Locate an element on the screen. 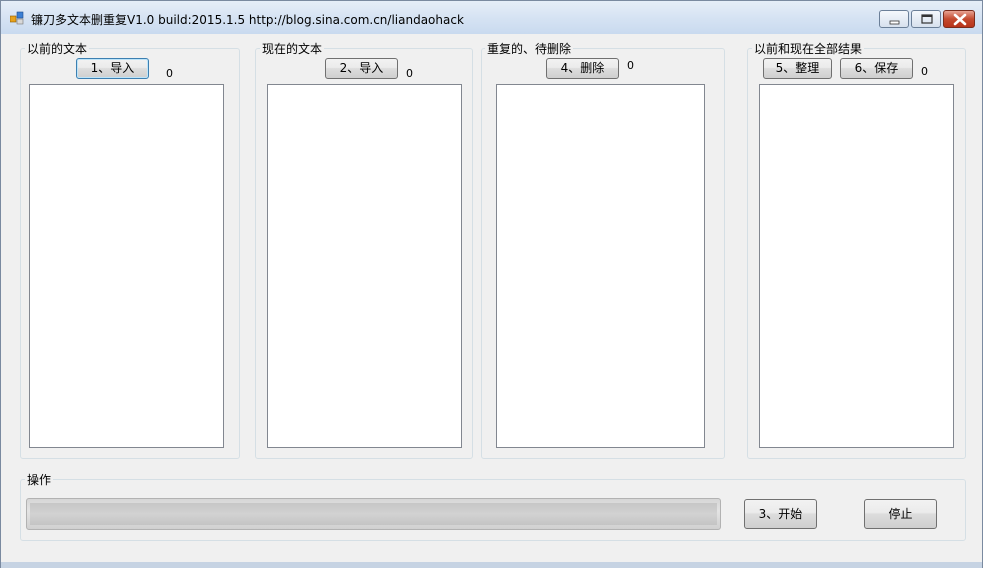 This screenshot has height=568, width=983. result-count: 0 is located at coordinates (924, 71).